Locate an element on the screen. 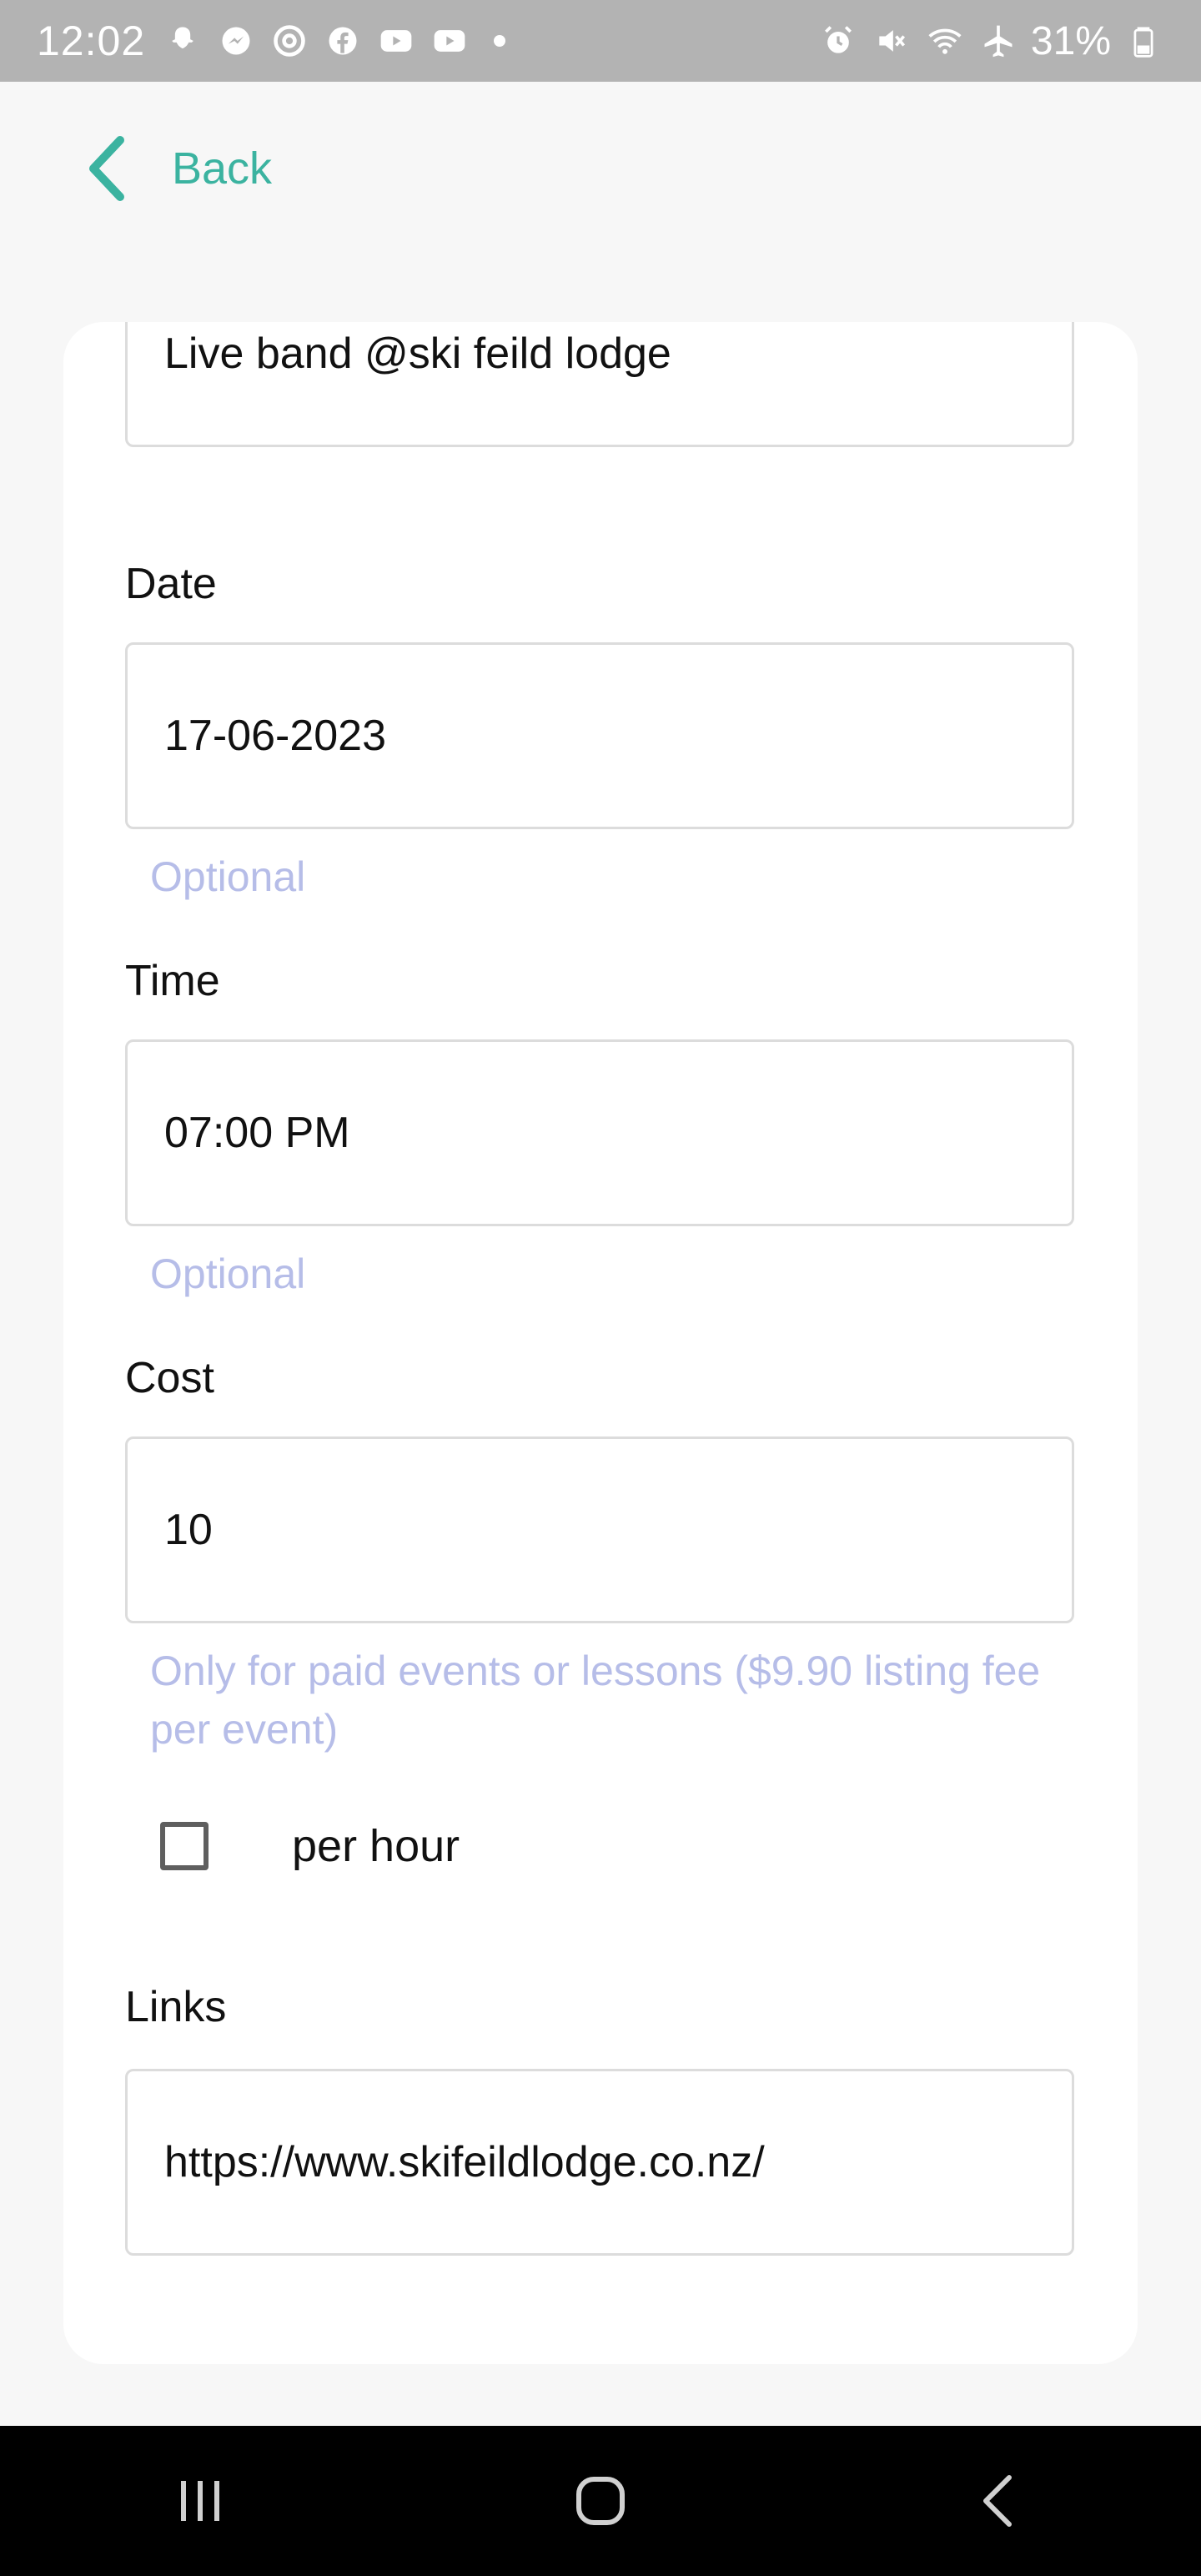 The height and width of the screenshot is (2576, 1201). chrome-icon is located at coordinates (290, 41).